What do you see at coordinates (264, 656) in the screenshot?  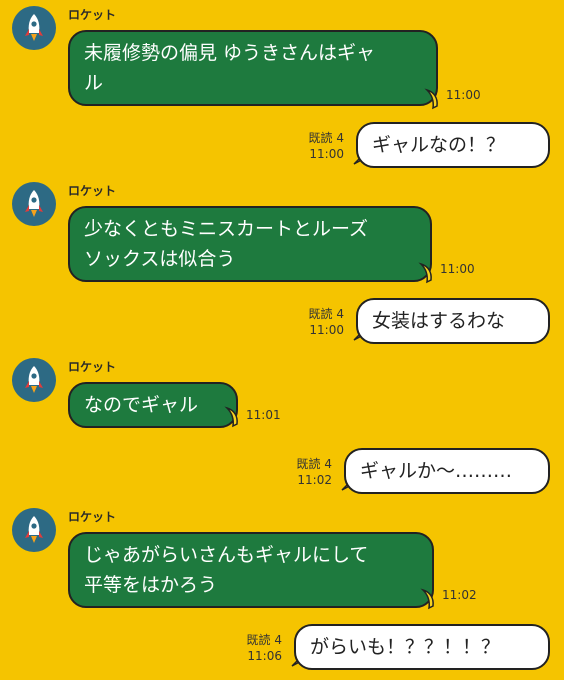 I see `message-time: 11:06` at bounding box center [264, 656].